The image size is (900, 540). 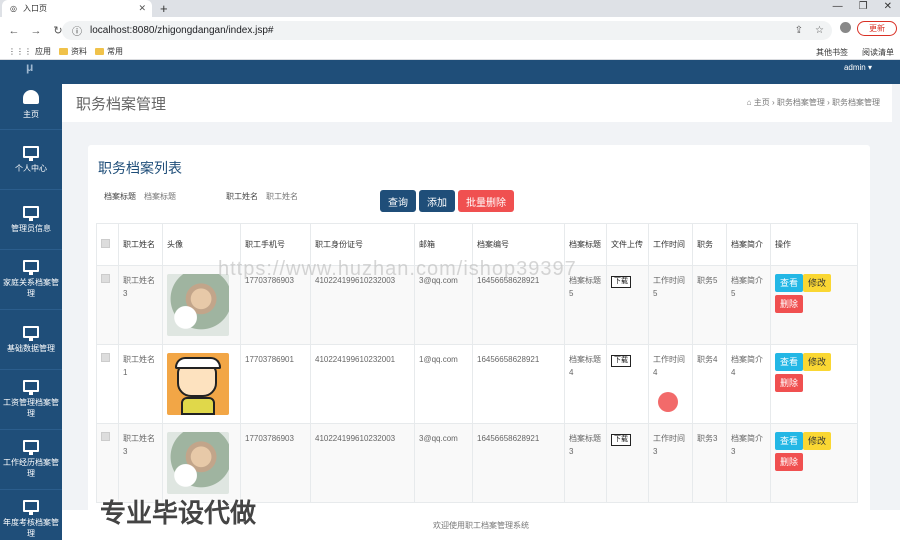 What do you see at coordinates (31, 408) in the screenshot?
I see `sidebar-item-label: 工资管理档案管理` at bounding box center [31, 408].